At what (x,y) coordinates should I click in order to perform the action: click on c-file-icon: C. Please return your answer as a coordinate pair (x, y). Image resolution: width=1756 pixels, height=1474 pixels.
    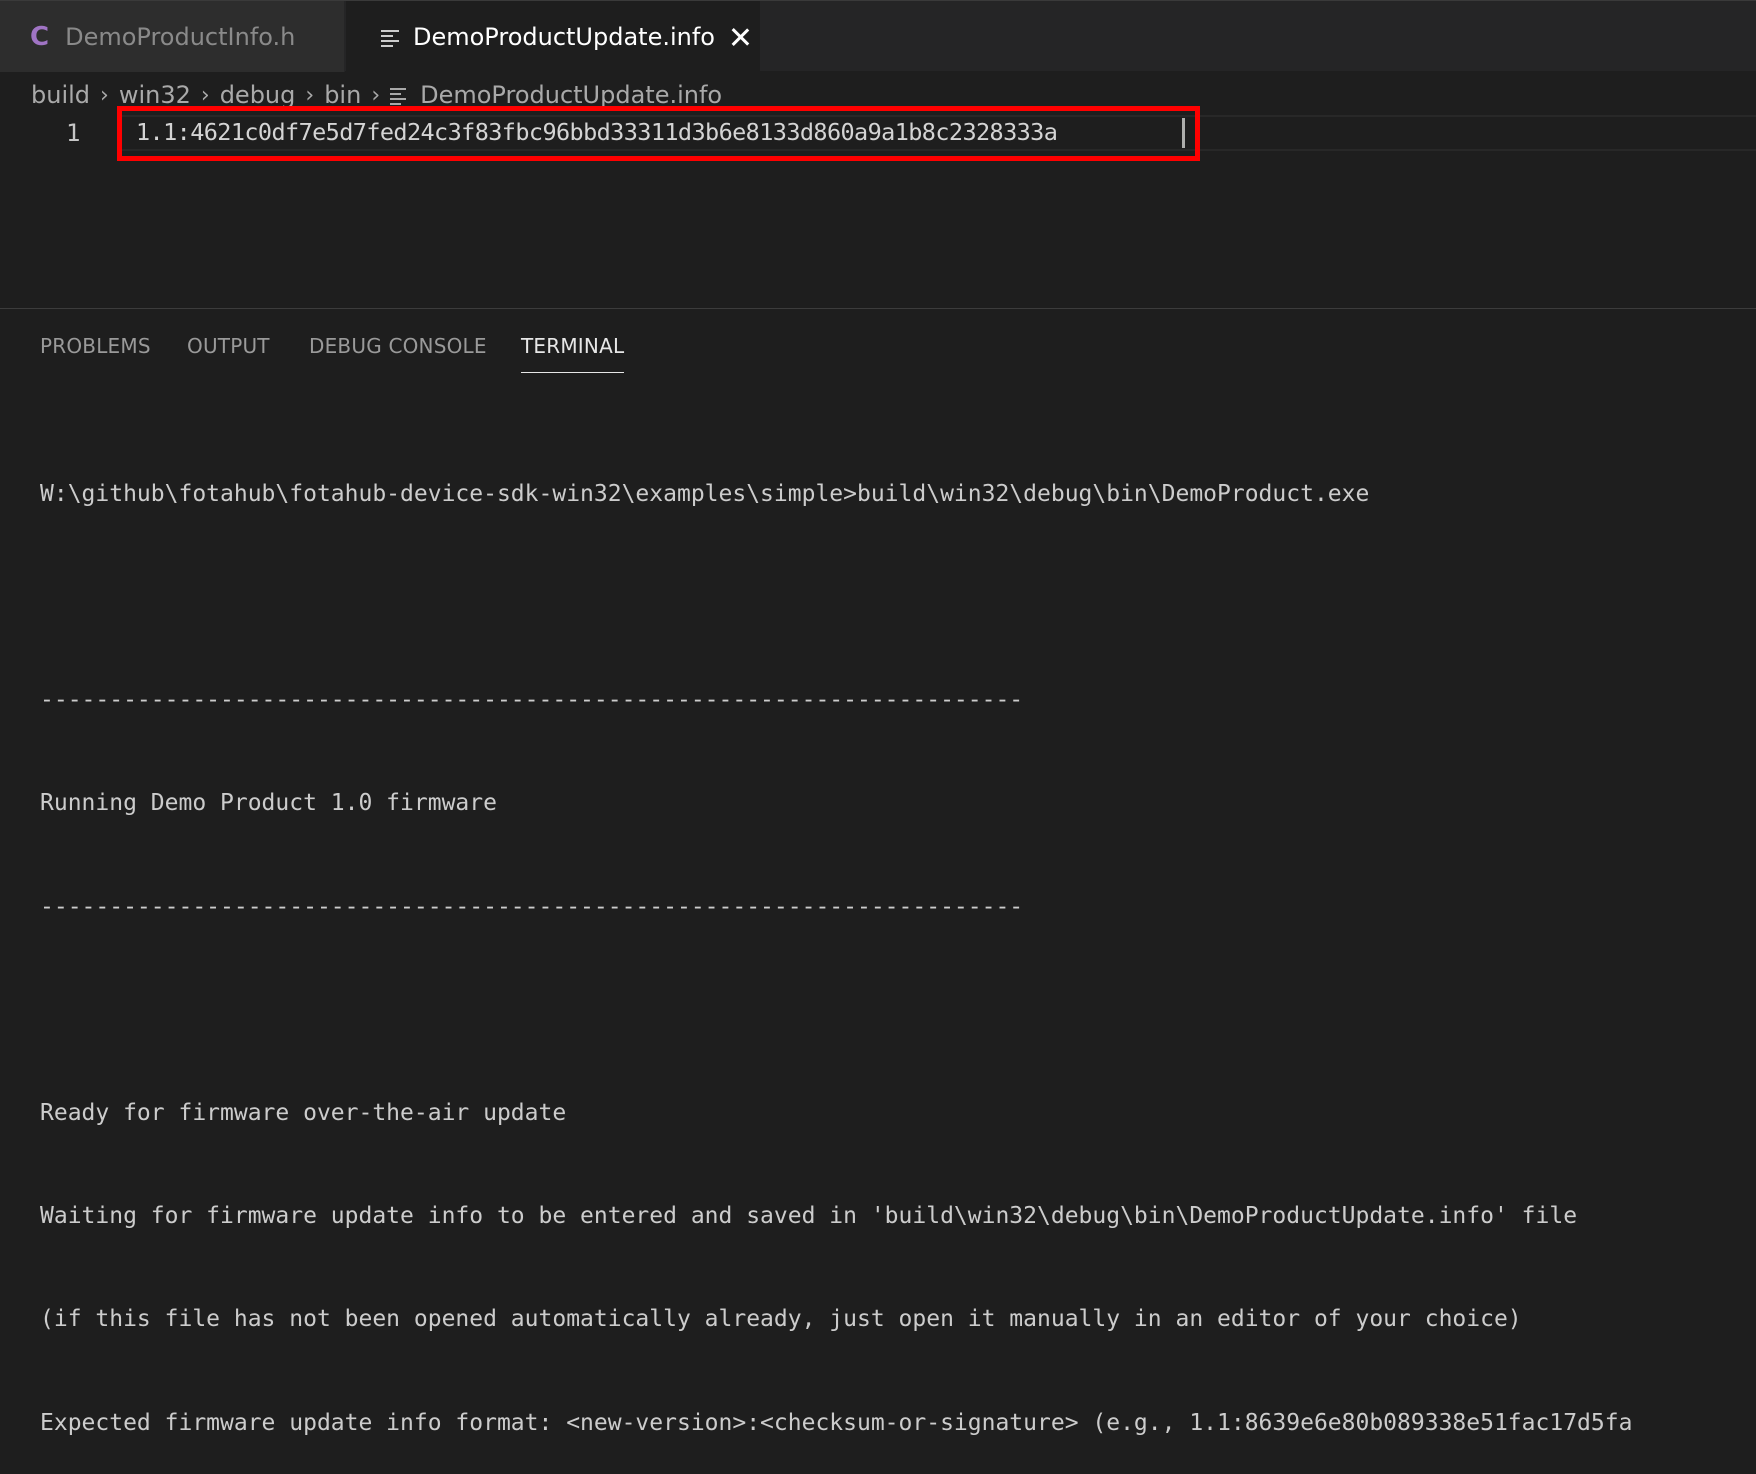
    Looking at the image, I should click on (40, 36).